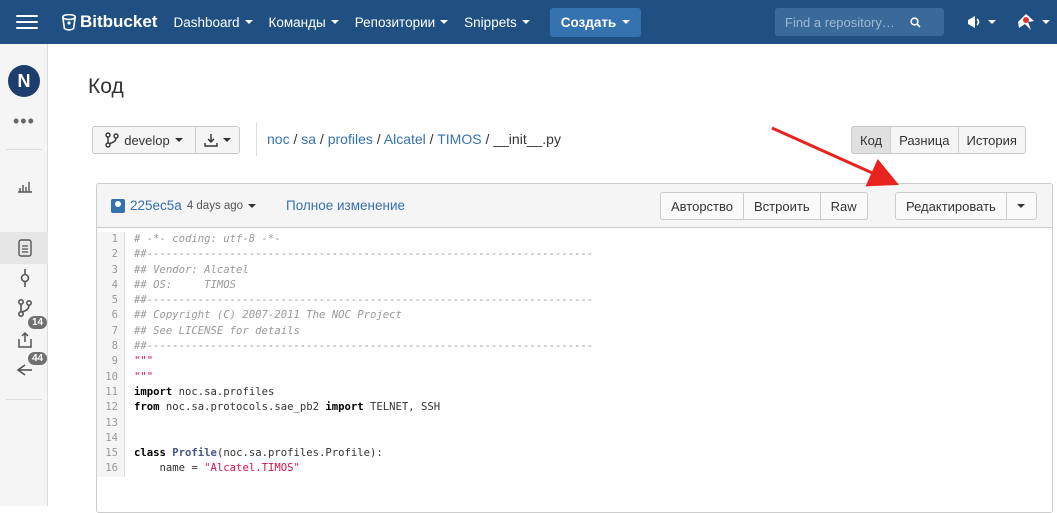  What do you see at coordinates (951, 206) in the screenshot?
I see `edit-button: Редактировать` at bounding box center [951, 206].